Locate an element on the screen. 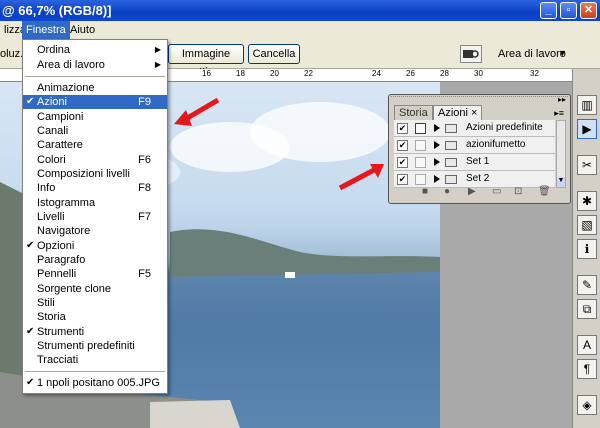 The height and width of the screenshot is (428, 600). menu-item-animazione: Animazione is located at coordinates (95, 88).